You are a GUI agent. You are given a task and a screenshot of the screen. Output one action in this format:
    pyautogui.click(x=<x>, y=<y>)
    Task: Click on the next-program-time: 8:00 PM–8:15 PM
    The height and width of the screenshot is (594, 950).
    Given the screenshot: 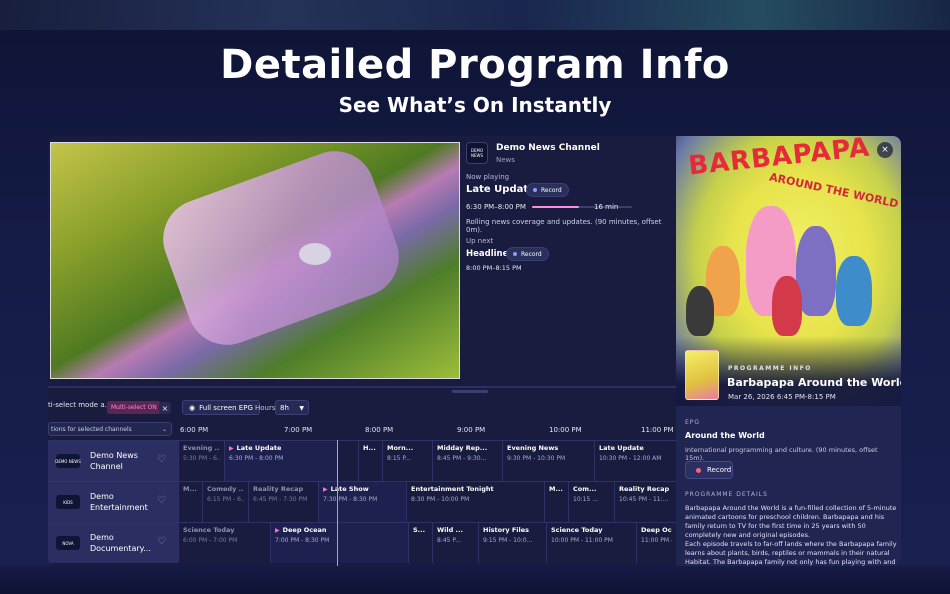 What is the action you would take?
    pyautogui.click(x=494, y=268)
    